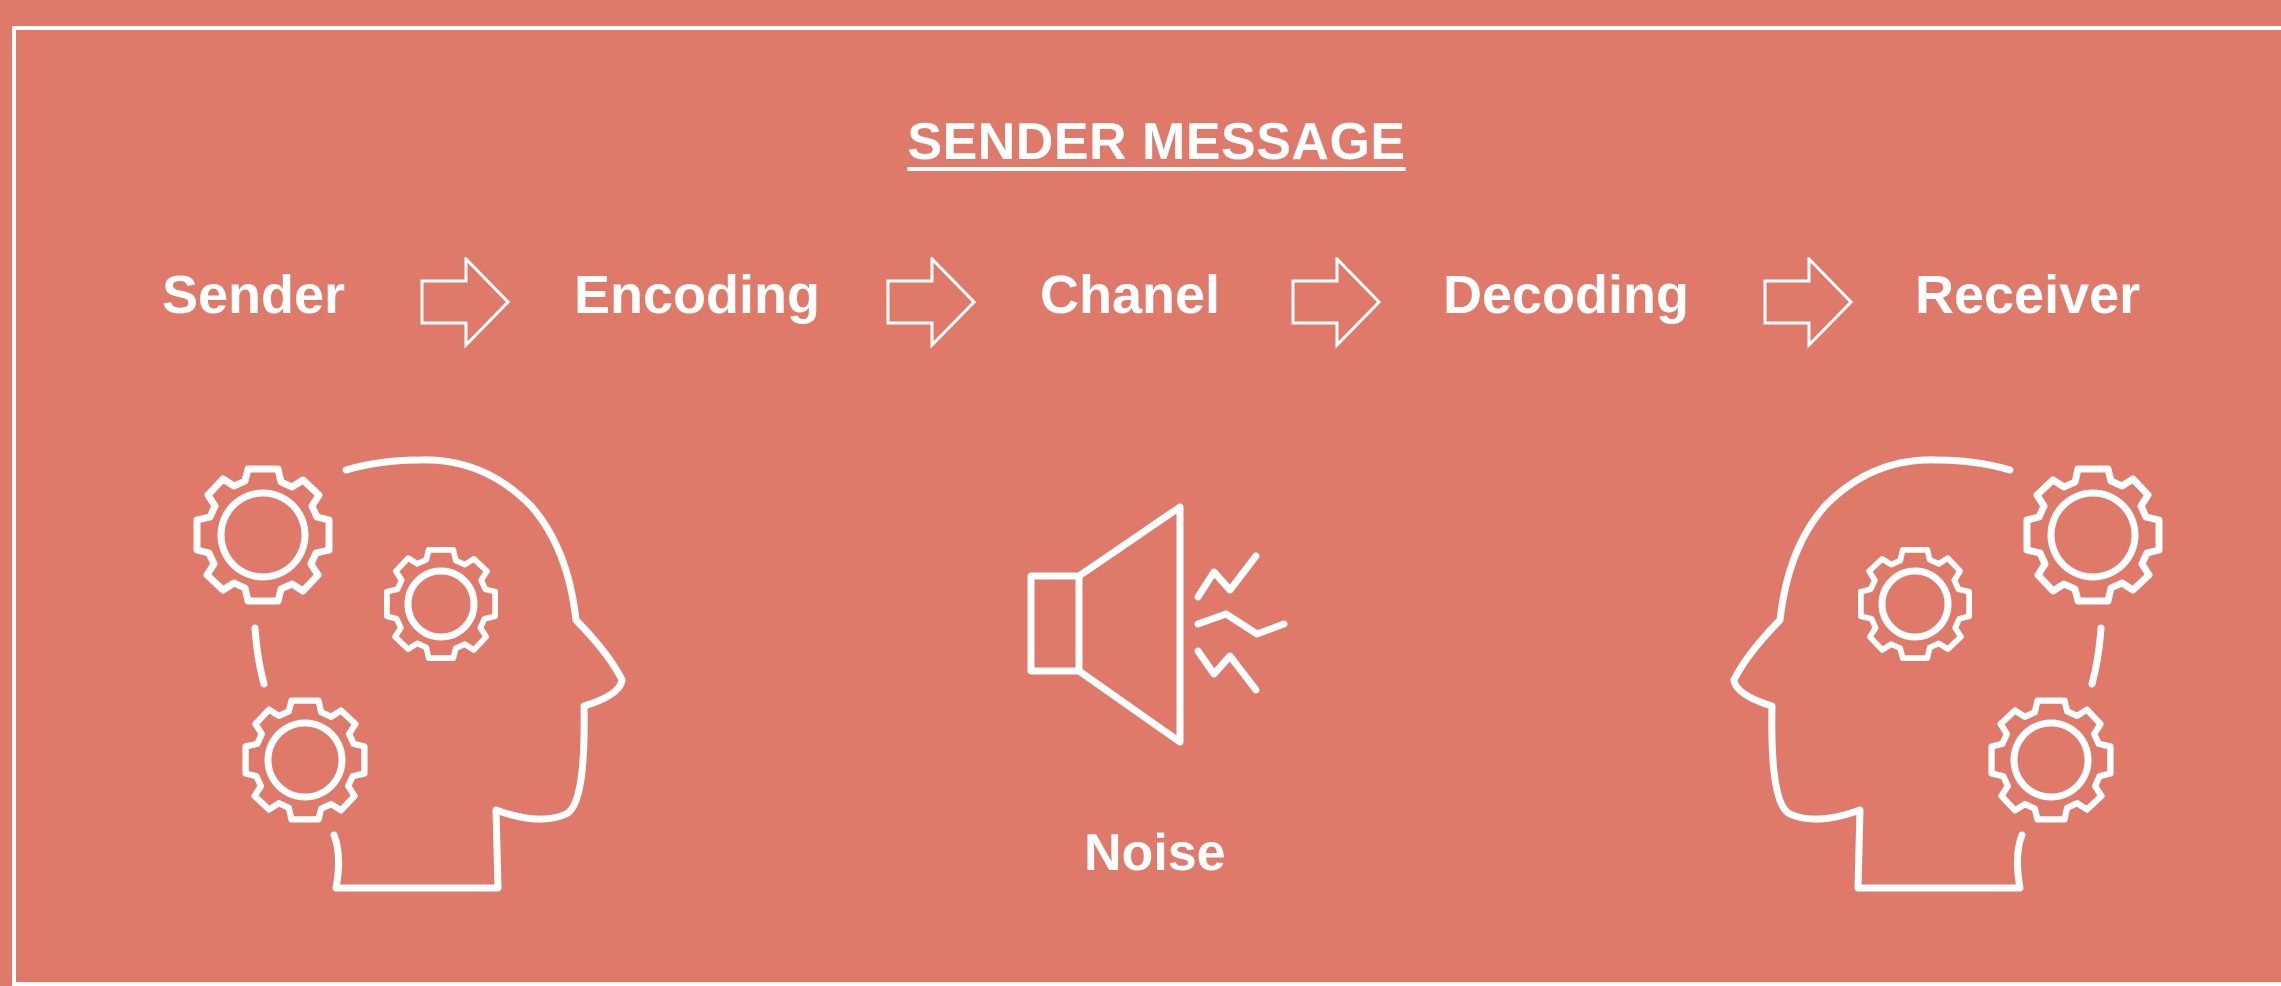  I want to click on step-sender: Sender, so click(254, 295).